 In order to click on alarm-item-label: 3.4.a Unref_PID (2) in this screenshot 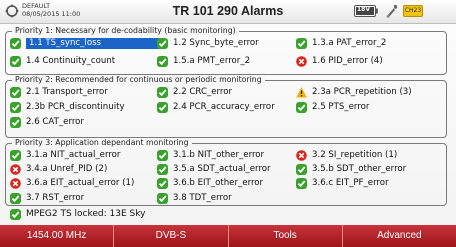, I will do `click(67, 168)`.